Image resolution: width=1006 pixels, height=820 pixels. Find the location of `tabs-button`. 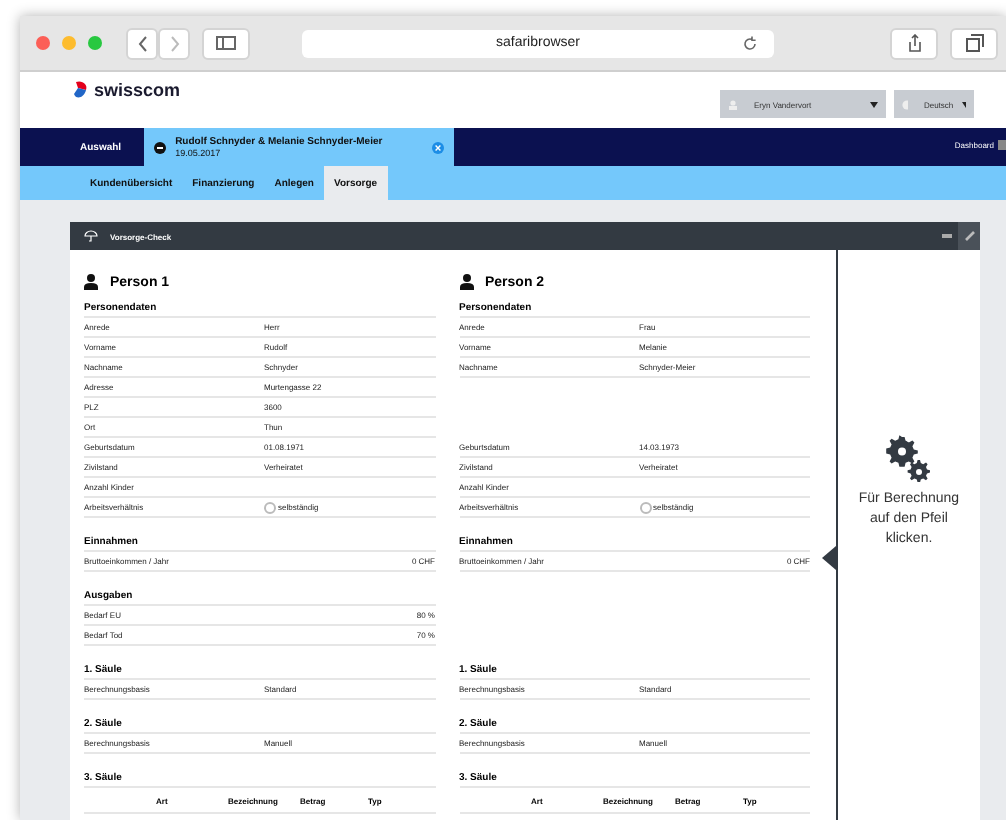

tabs-button is located at coordinates (974, 43).